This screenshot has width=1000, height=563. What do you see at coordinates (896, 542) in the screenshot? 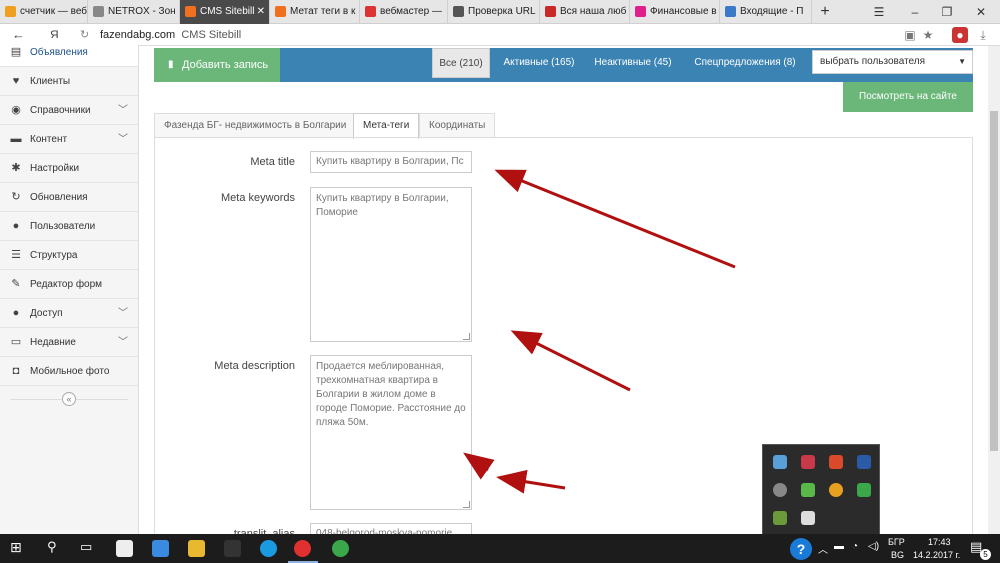
I see `language-indicator: БГР` at bounding box center [896, 542].